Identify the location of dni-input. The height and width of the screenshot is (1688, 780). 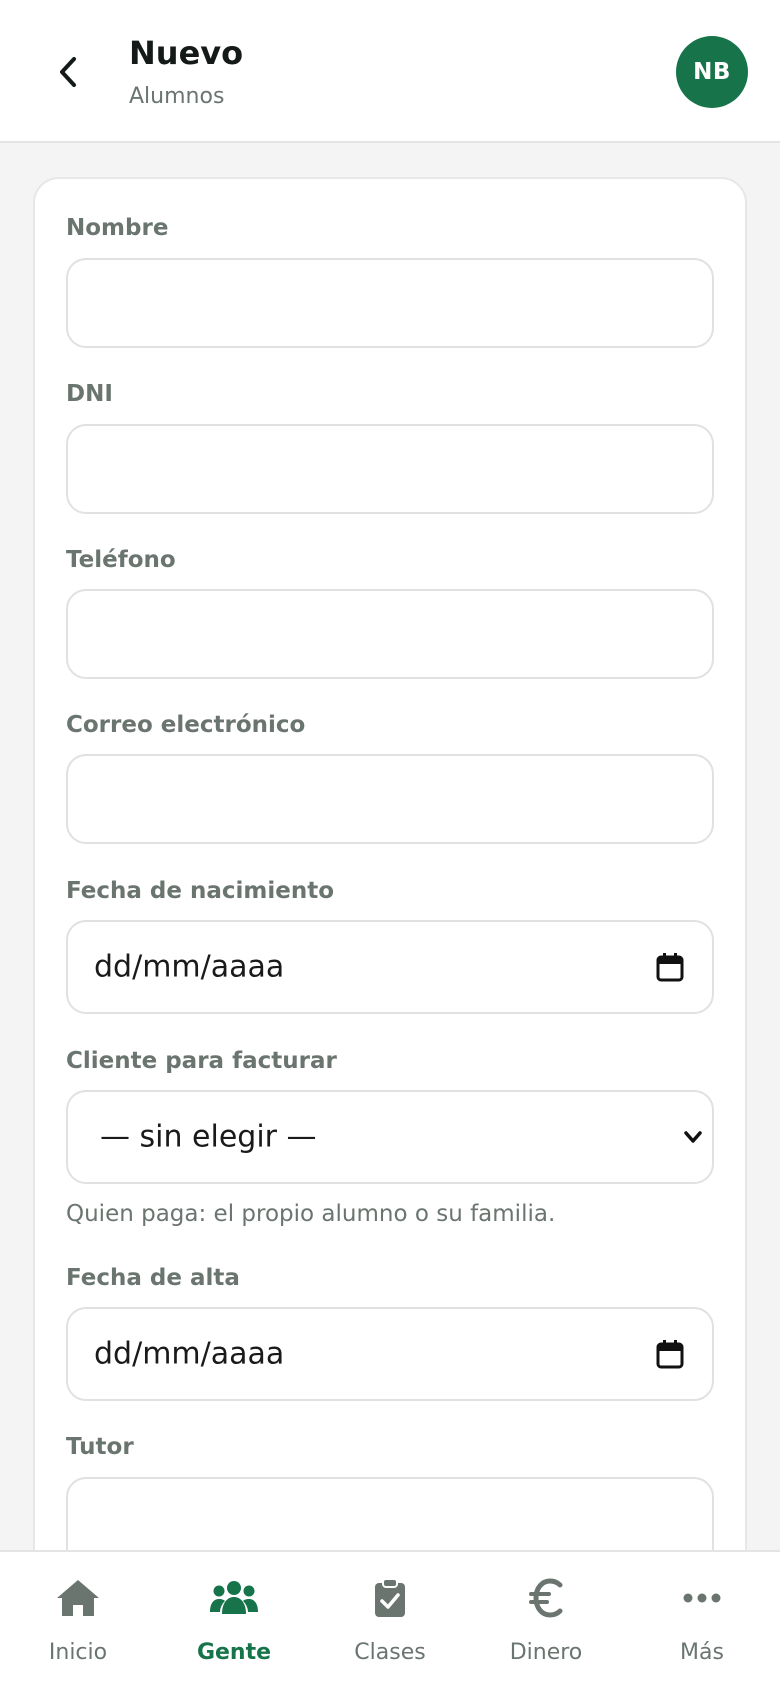
(390, 469).